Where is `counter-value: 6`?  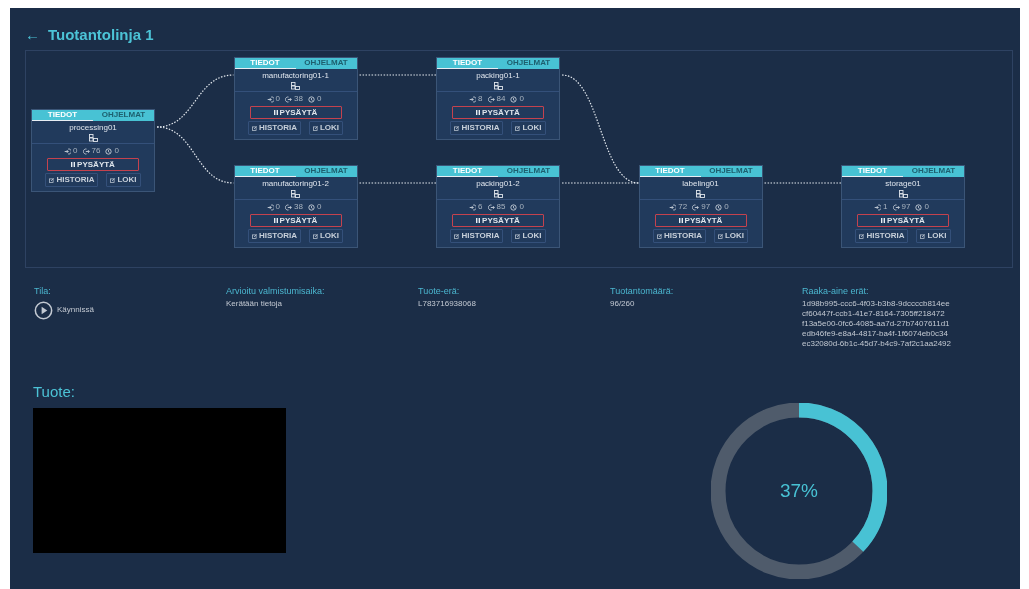
counter-value: 6 is located at coordinates (480, 207).